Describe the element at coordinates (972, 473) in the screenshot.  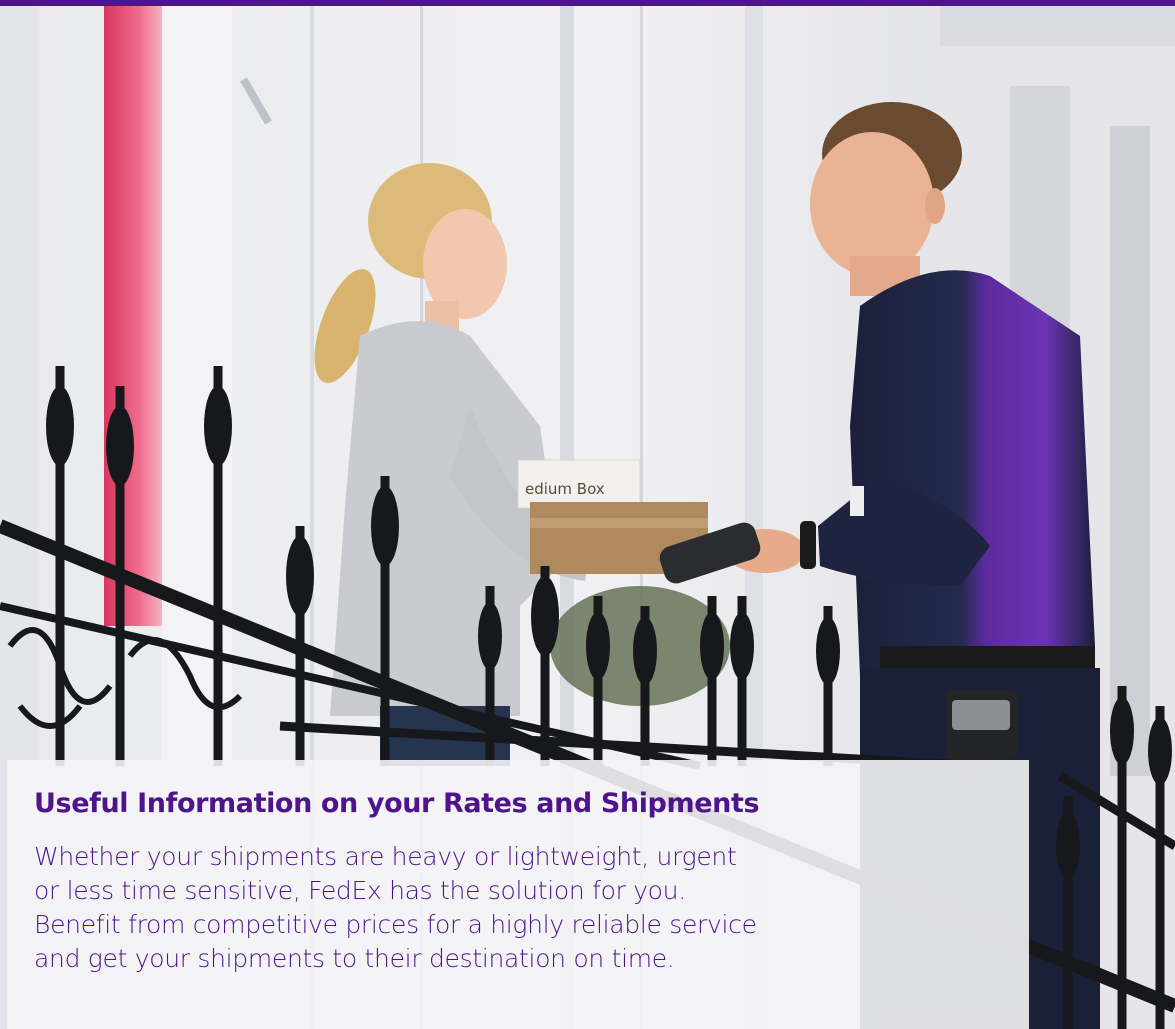
I see `courier-shirt` at that location.